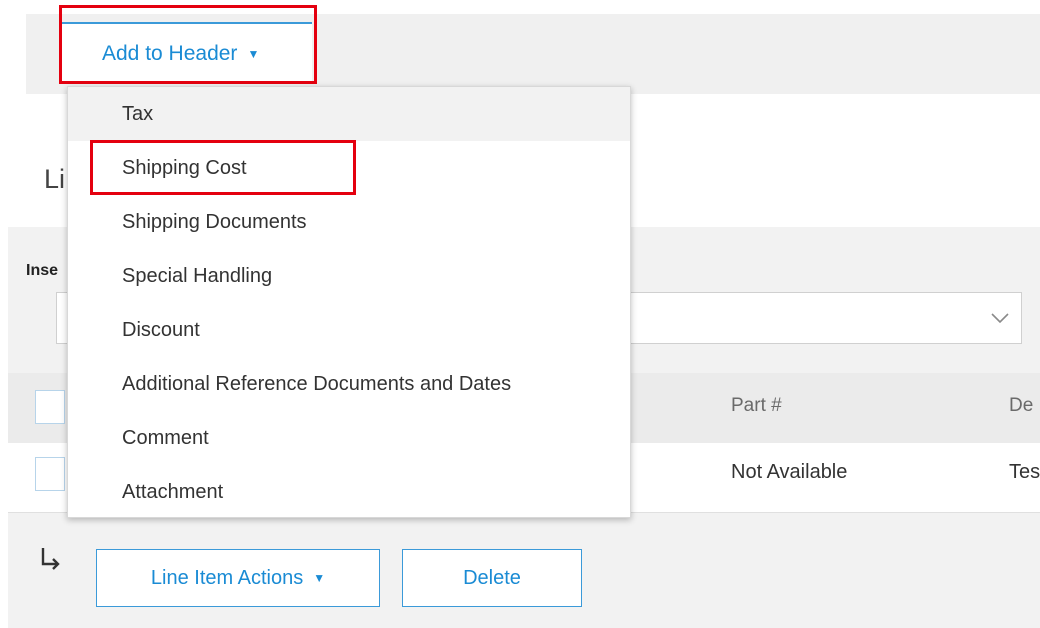 The height and width of the screenshot is (628, 1040). I want to click on section-title: Li, so click(55, 179).